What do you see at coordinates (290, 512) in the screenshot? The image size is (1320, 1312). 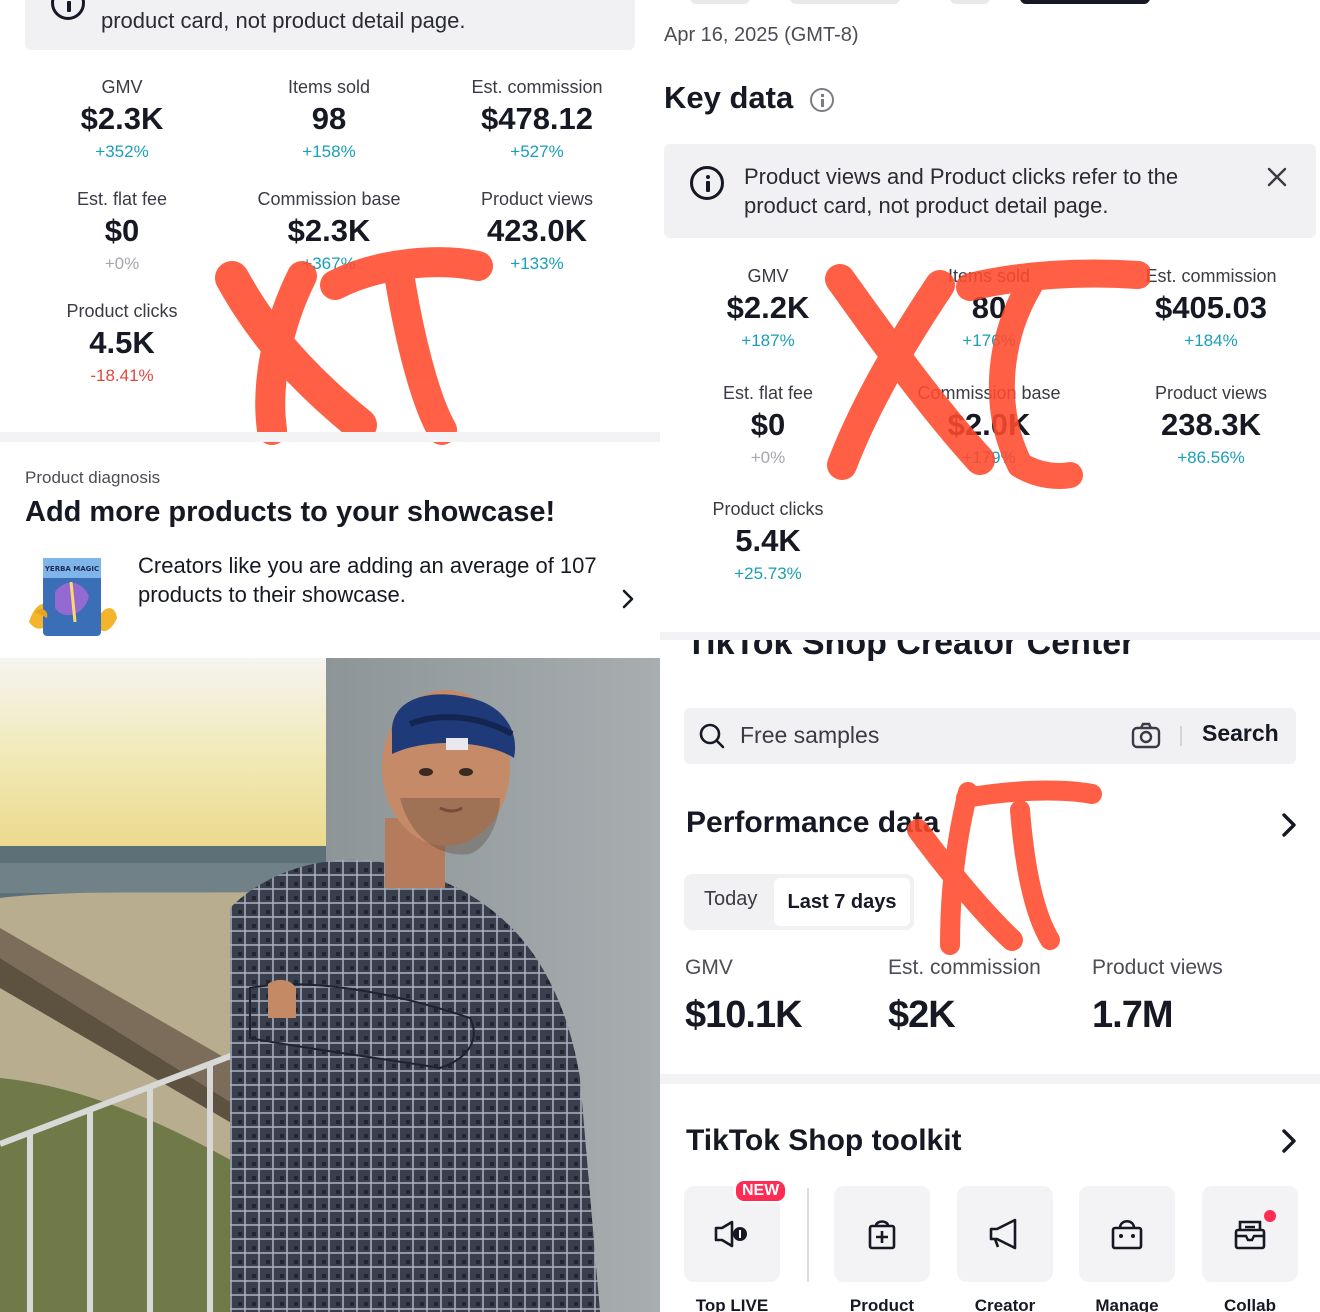 I see `diagnosis-headline: Add more products to your showcase!` at bounding box center [290, 512].